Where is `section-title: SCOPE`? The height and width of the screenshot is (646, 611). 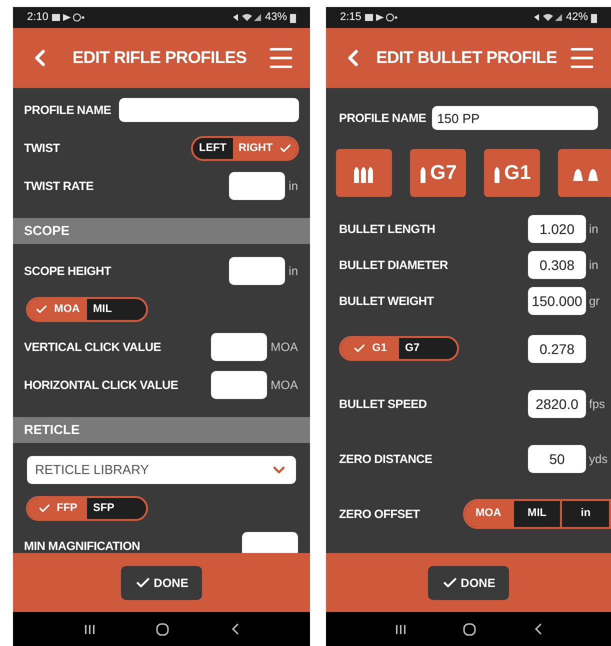 section-title: SCOPE is located at coordinates (47, 231).